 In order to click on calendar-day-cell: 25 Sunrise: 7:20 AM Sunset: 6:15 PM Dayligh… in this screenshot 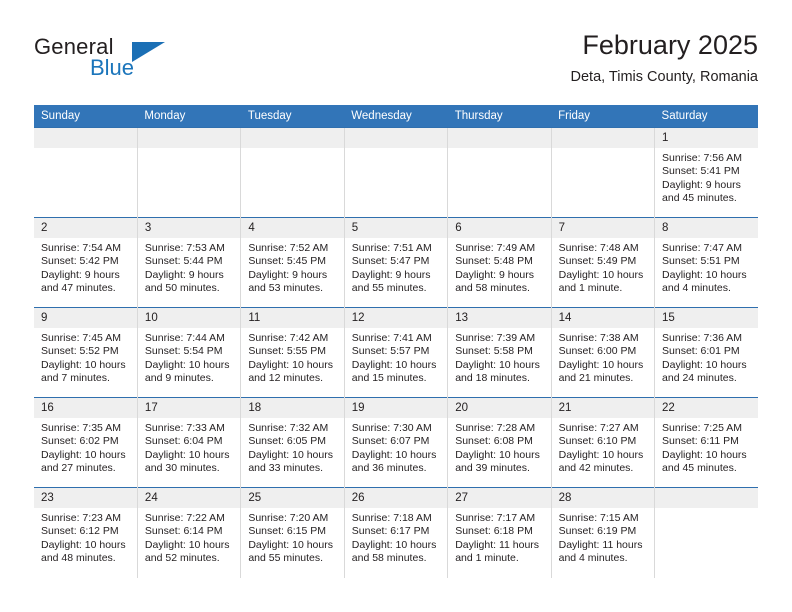, I will do `click(292, 532)`.